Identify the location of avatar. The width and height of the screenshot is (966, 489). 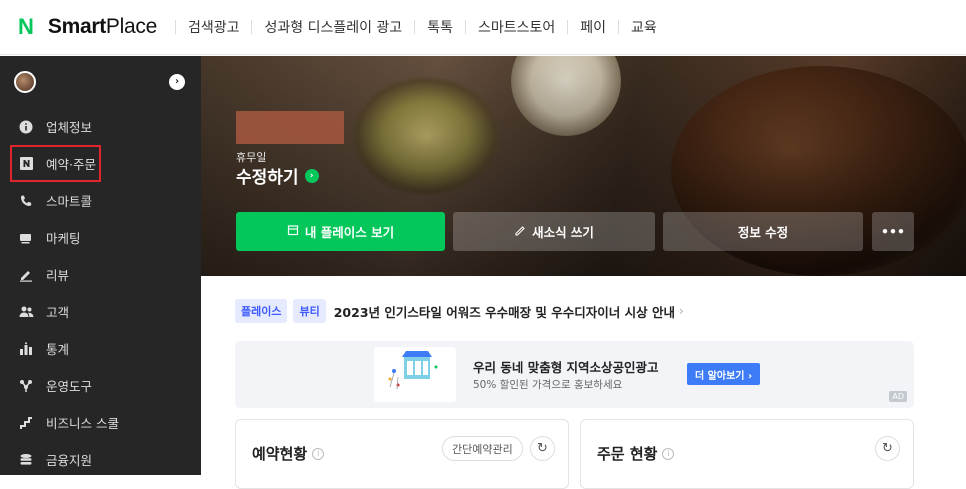
(25, 82).